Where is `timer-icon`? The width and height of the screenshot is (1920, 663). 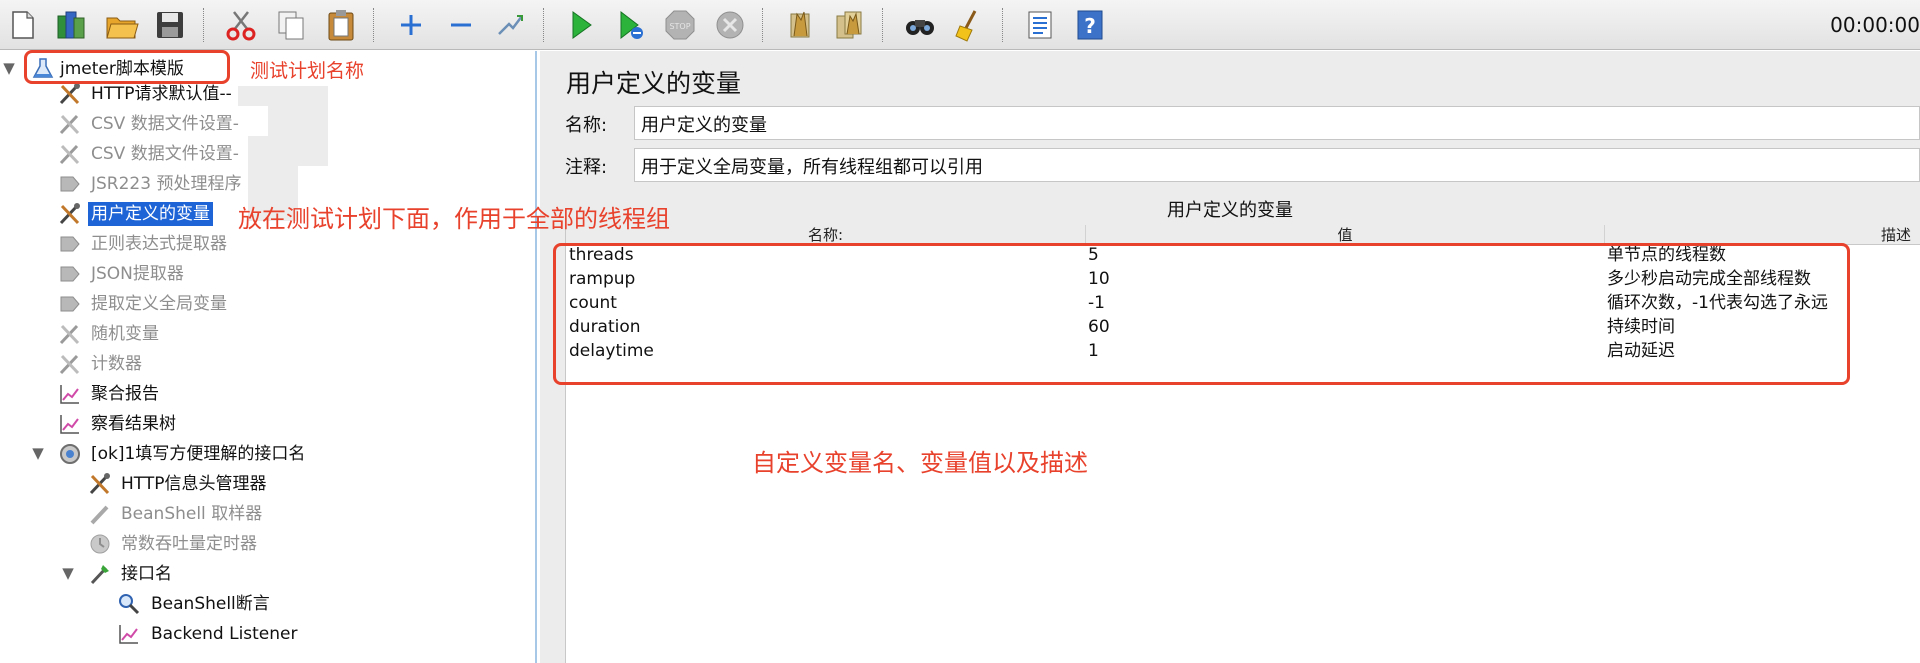 timer-icon is located at coordinates (100, 544).